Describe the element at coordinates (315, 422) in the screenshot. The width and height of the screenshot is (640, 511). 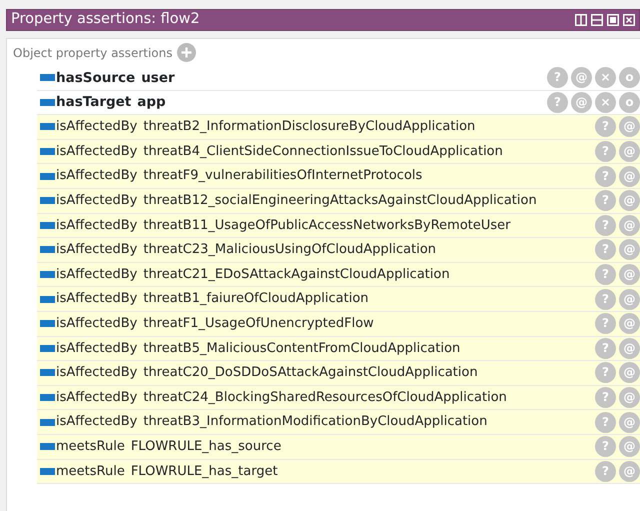
I see `property-value: threatB3_InformationModificationByCloudApplication` at that location.